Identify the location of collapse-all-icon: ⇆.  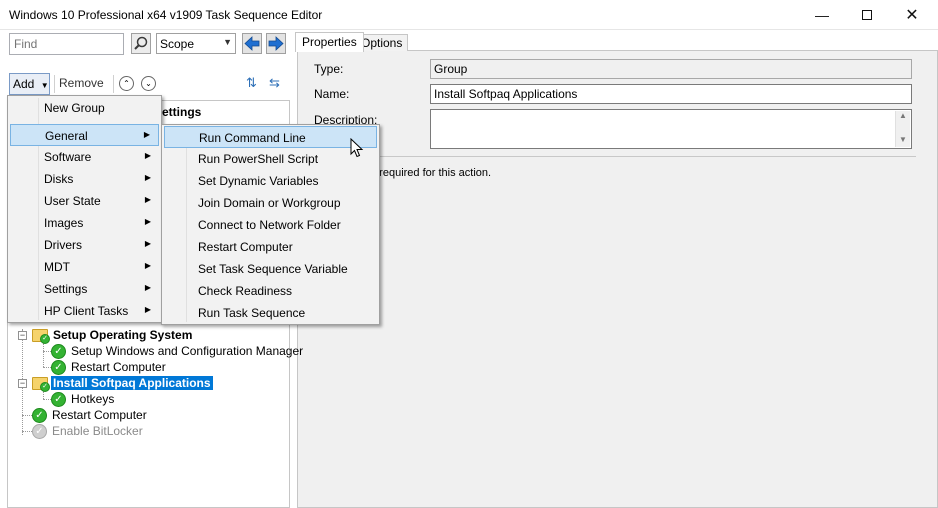
(274, 83).